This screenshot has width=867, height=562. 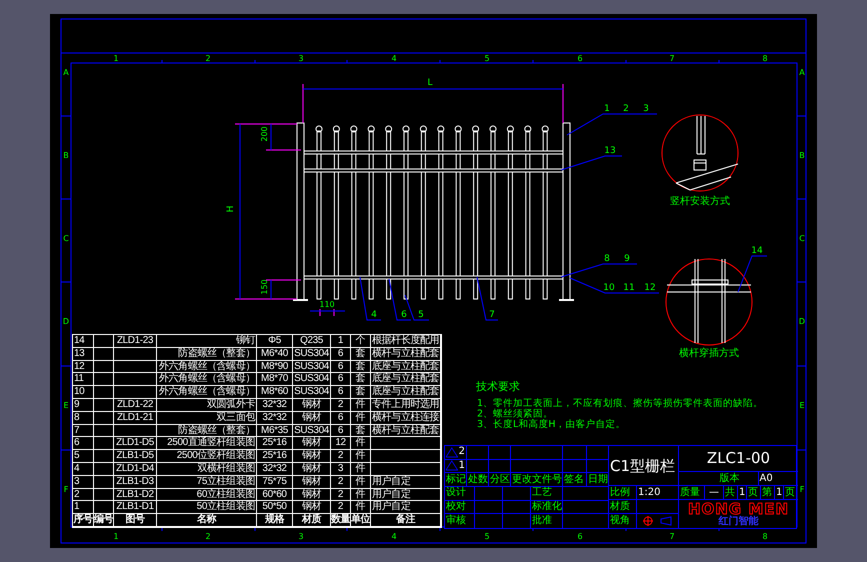 I want to click on table-cell: 2500位竖杆组装图, so click(x=207, y=456).